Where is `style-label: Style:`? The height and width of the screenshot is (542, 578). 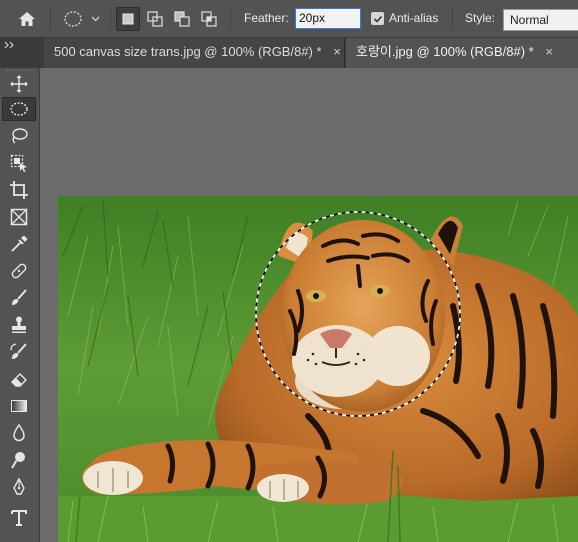 style-label: Style: is located at coordinates (480, 18).